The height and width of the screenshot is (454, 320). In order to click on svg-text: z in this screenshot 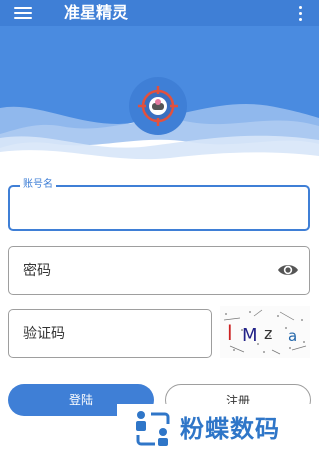, I will do `click(268, 333)`.